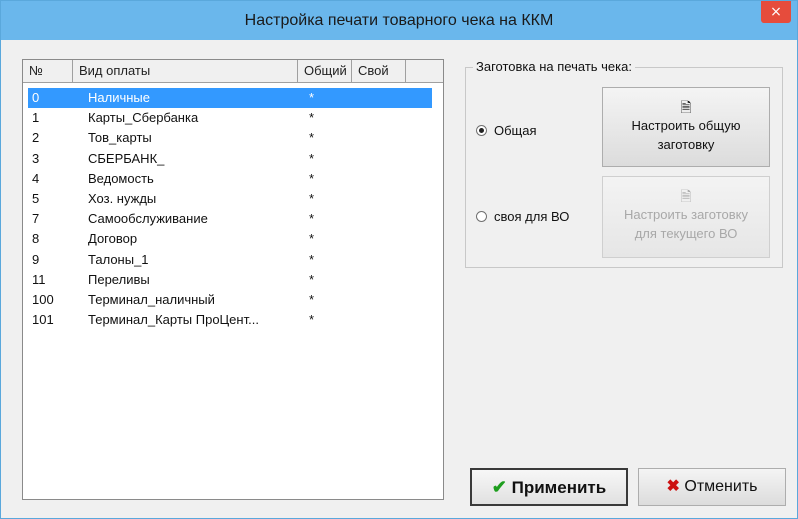  Describe the element at coordinates (36, 158) in the screenshot. I see `row-number: 3` at that location.